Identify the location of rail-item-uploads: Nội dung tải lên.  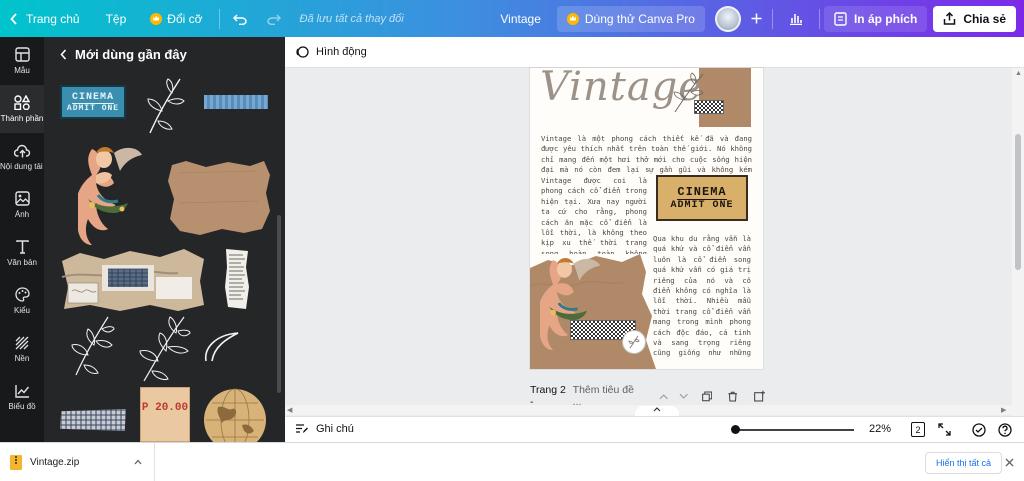
(22, 157).